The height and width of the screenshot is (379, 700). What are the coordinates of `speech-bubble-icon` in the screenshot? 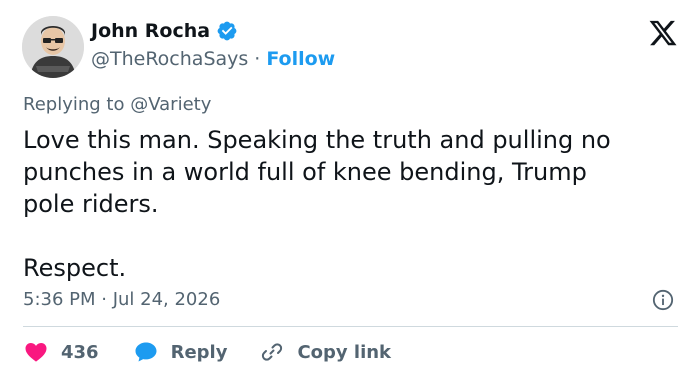 It's located at (146, 352).